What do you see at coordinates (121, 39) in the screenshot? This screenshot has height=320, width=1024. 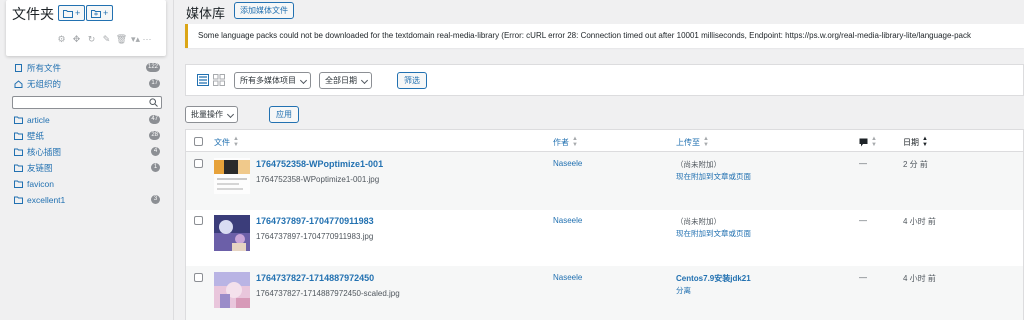 I see `delete-icon: 🗑` at bounding box center [121, 39].